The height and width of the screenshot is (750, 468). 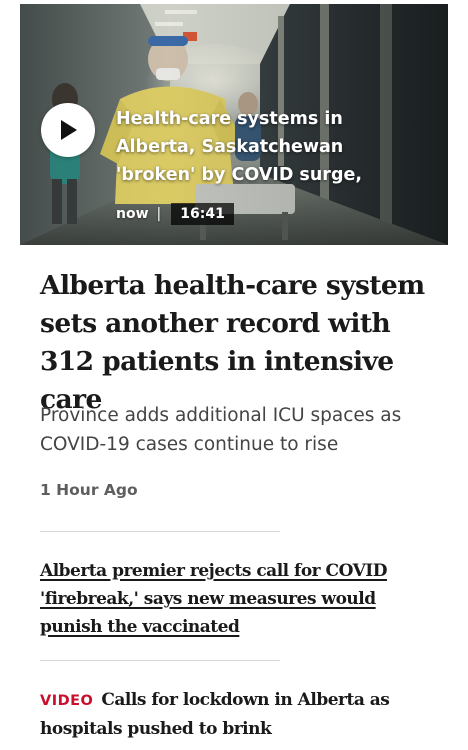 I want to click on video-duration: 16:41, so click(x=202, y=214).